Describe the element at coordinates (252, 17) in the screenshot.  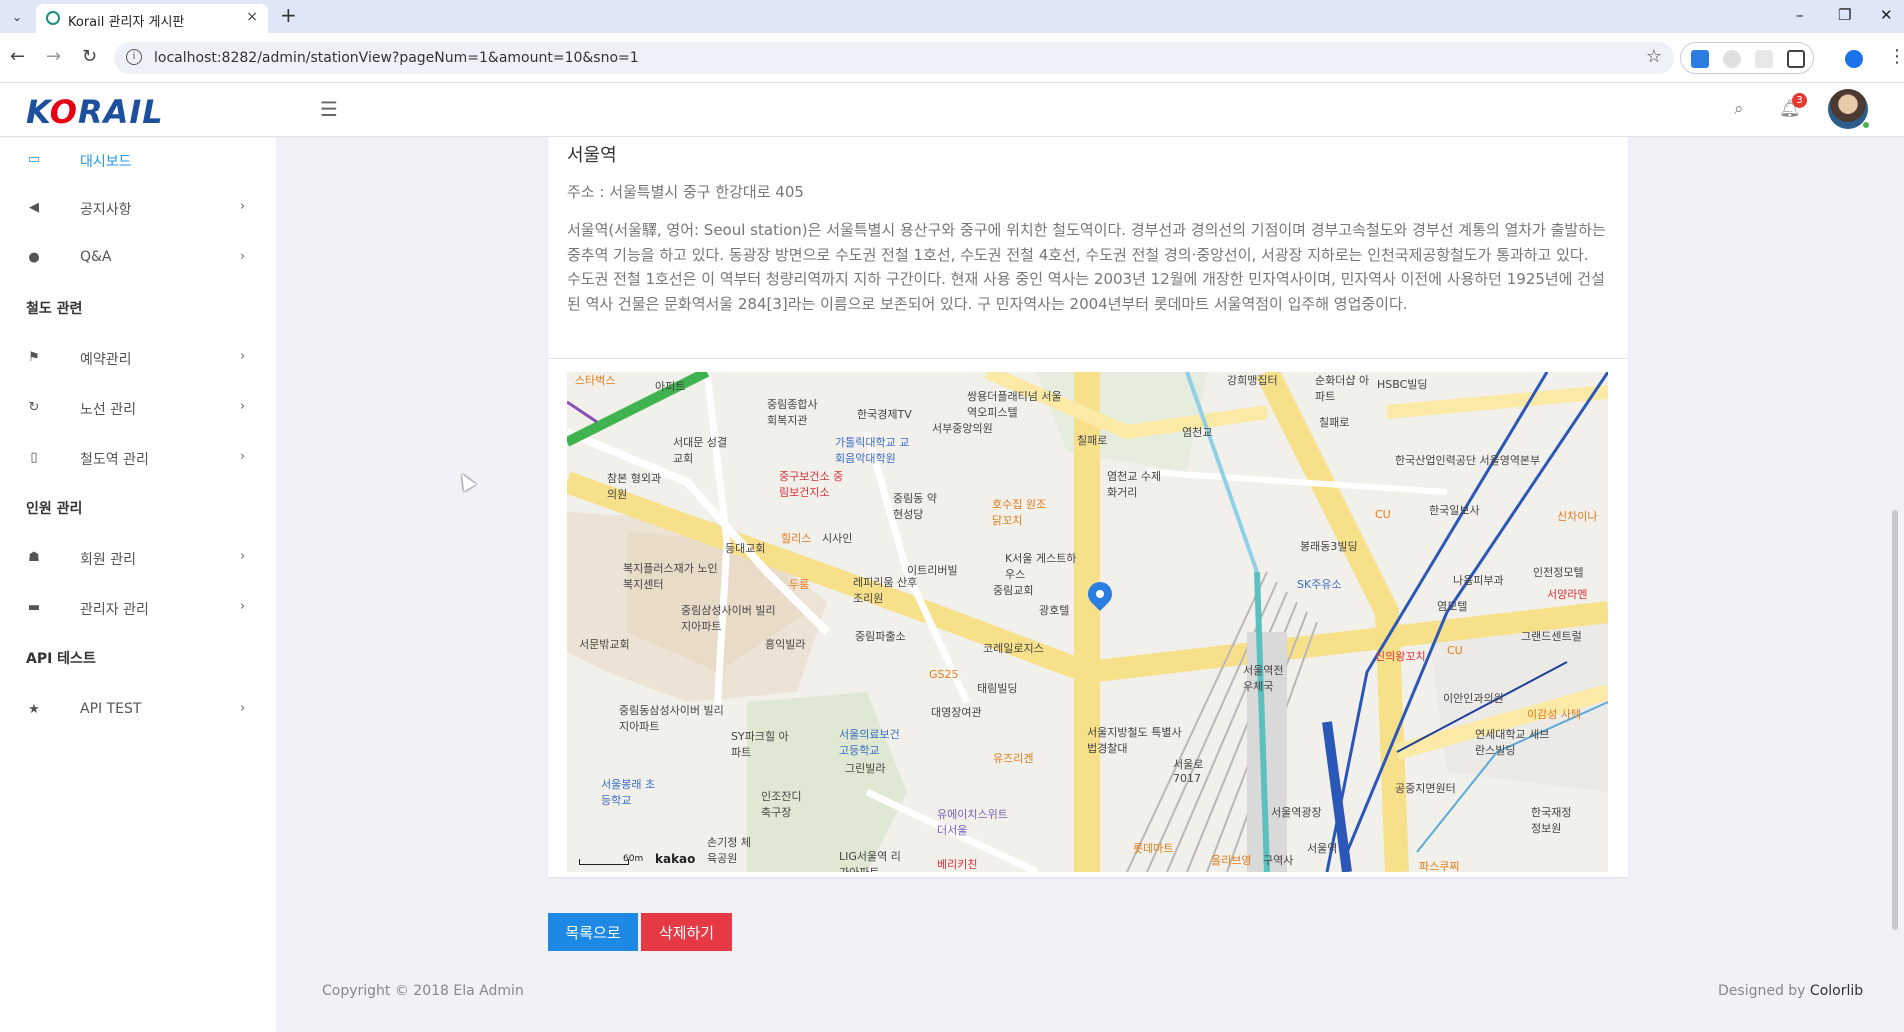
I see `tab-close-icon: ×` at that location.